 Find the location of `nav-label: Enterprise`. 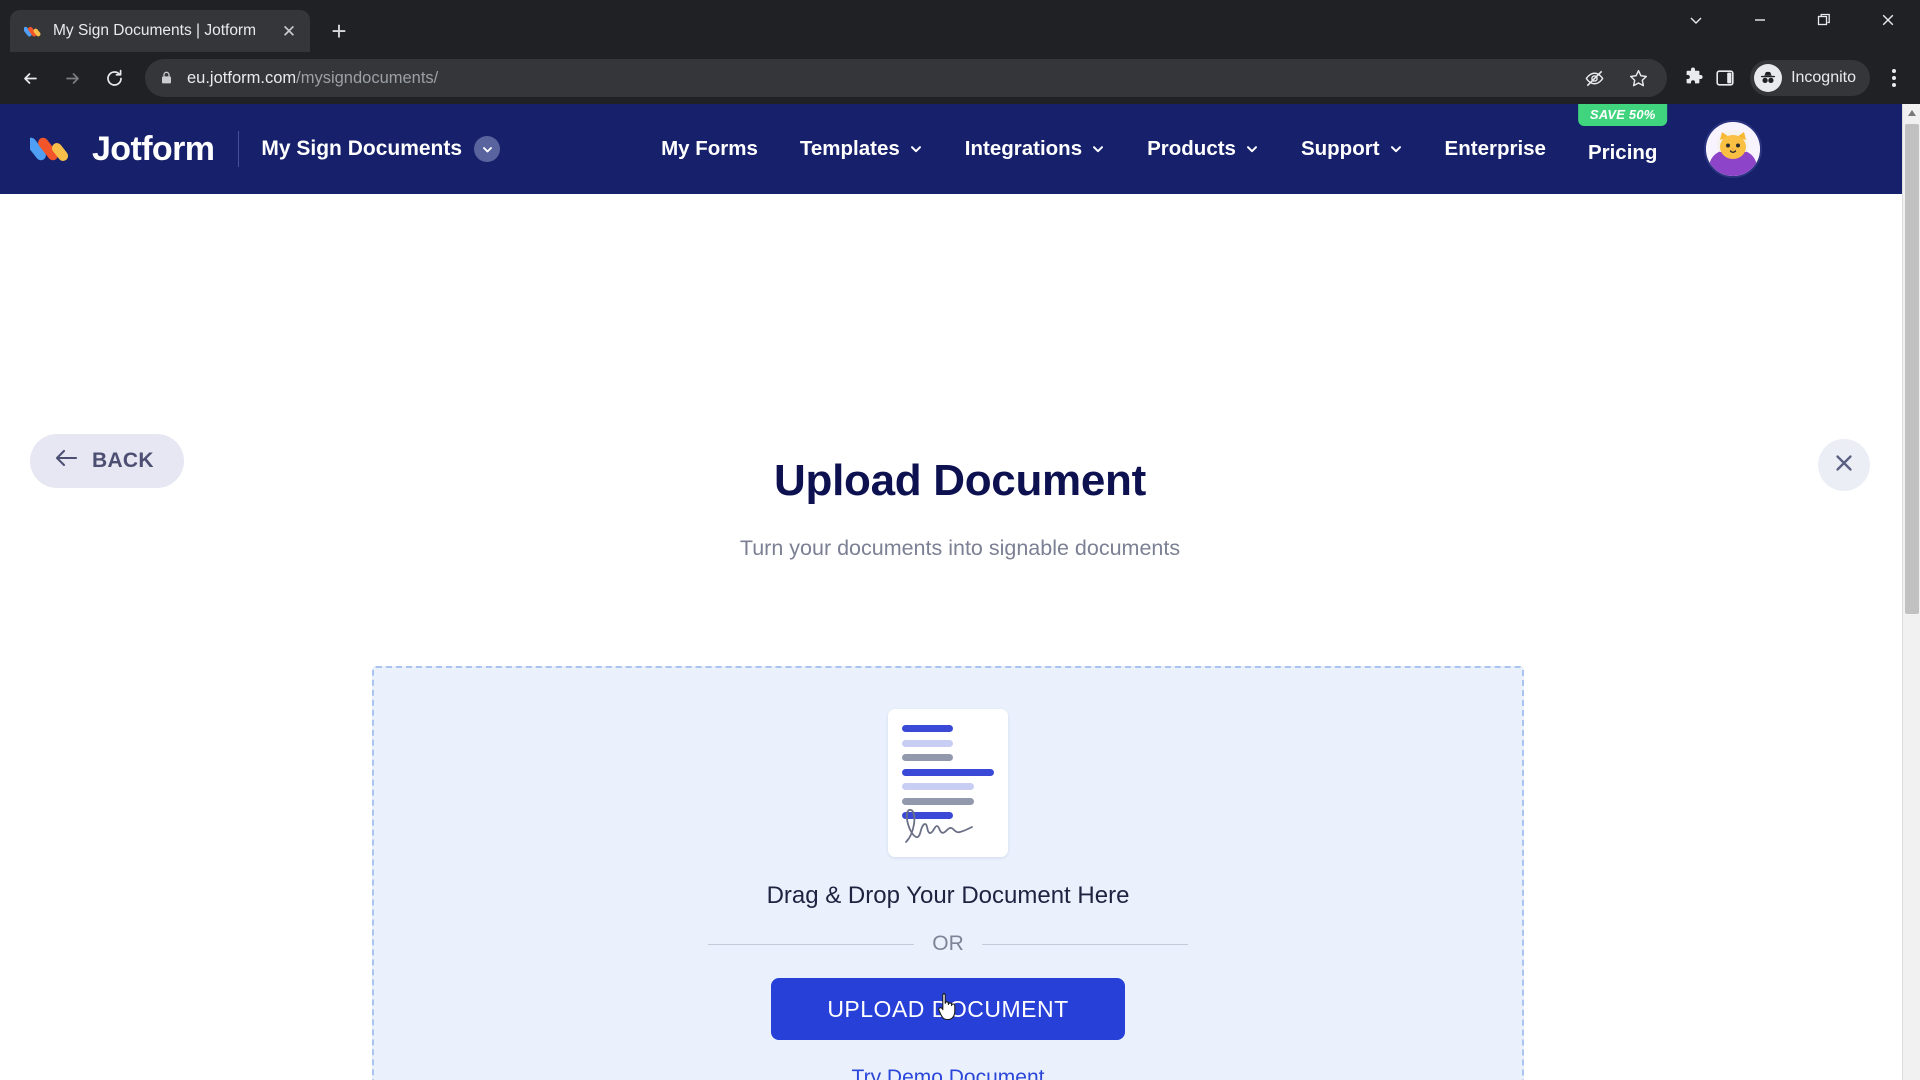

nav-label: Enterprise is located at coordinates (1495, 148).